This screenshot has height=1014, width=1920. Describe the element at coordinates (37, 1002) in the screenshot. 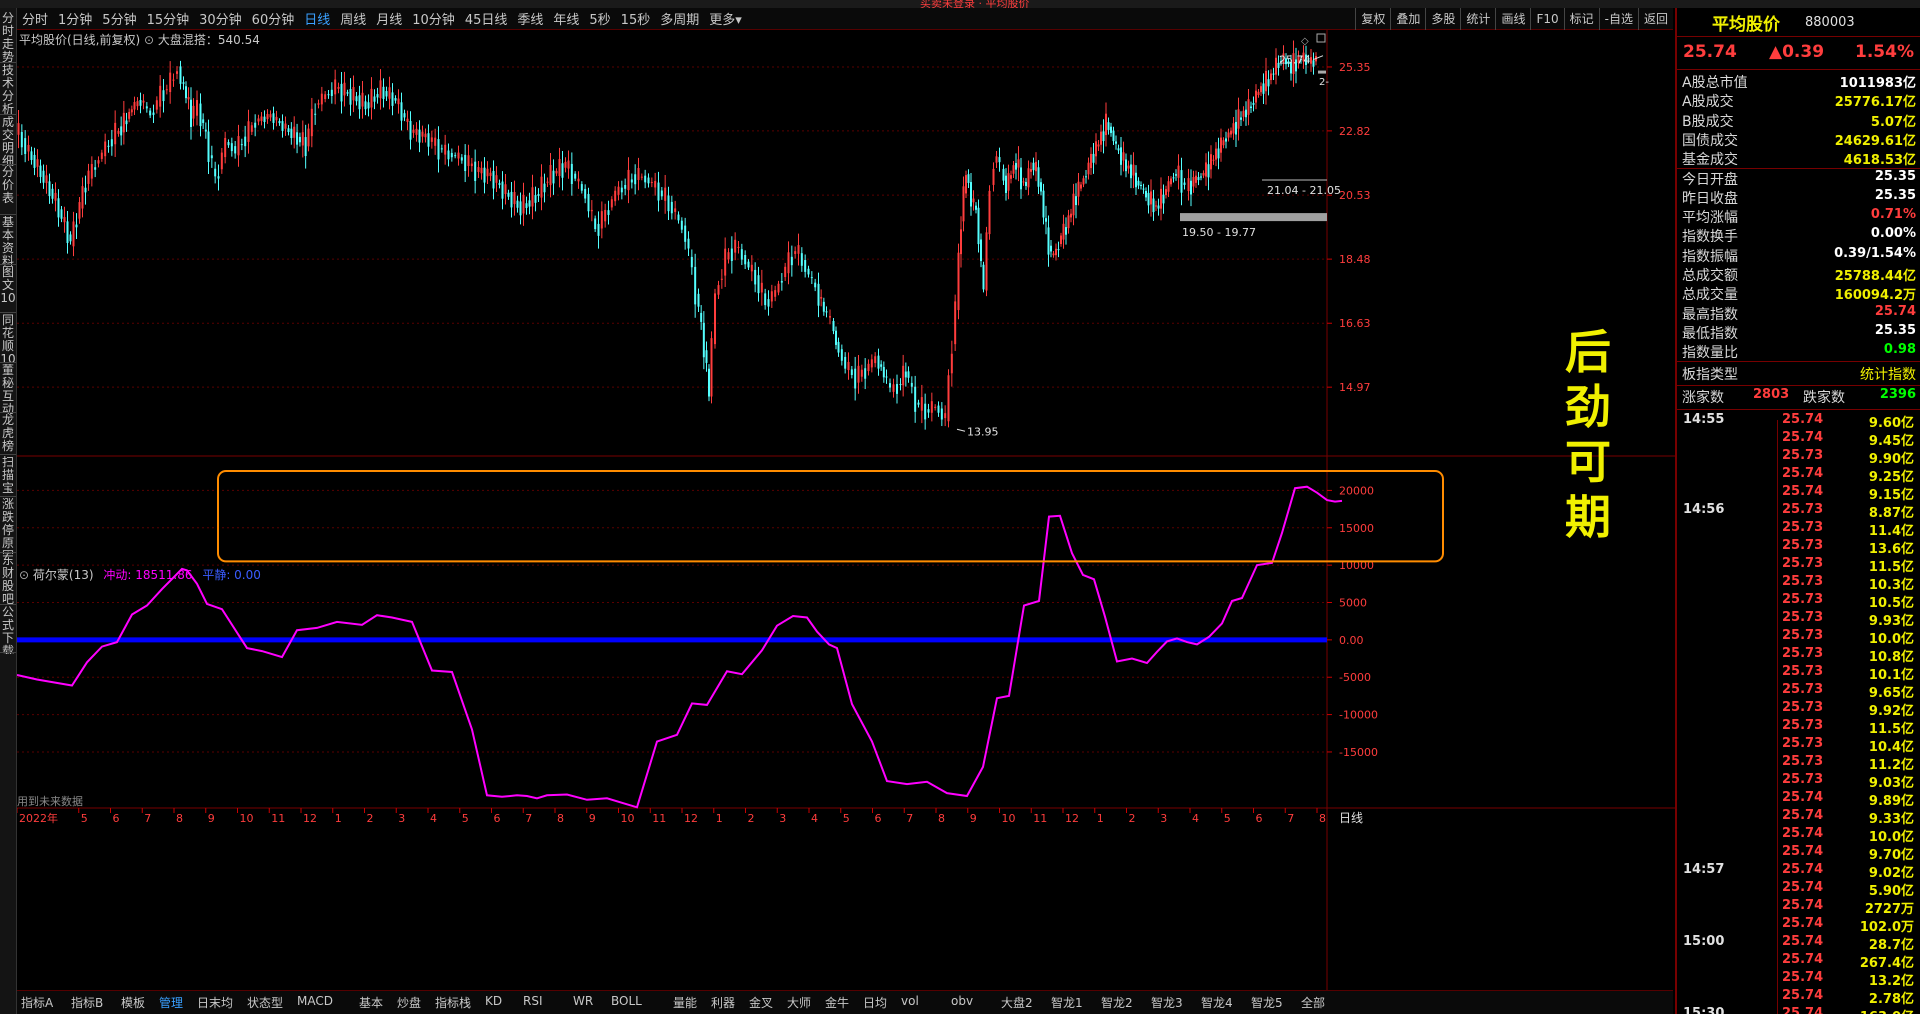

I see `indicator-tab-0: 指标A` at that location.